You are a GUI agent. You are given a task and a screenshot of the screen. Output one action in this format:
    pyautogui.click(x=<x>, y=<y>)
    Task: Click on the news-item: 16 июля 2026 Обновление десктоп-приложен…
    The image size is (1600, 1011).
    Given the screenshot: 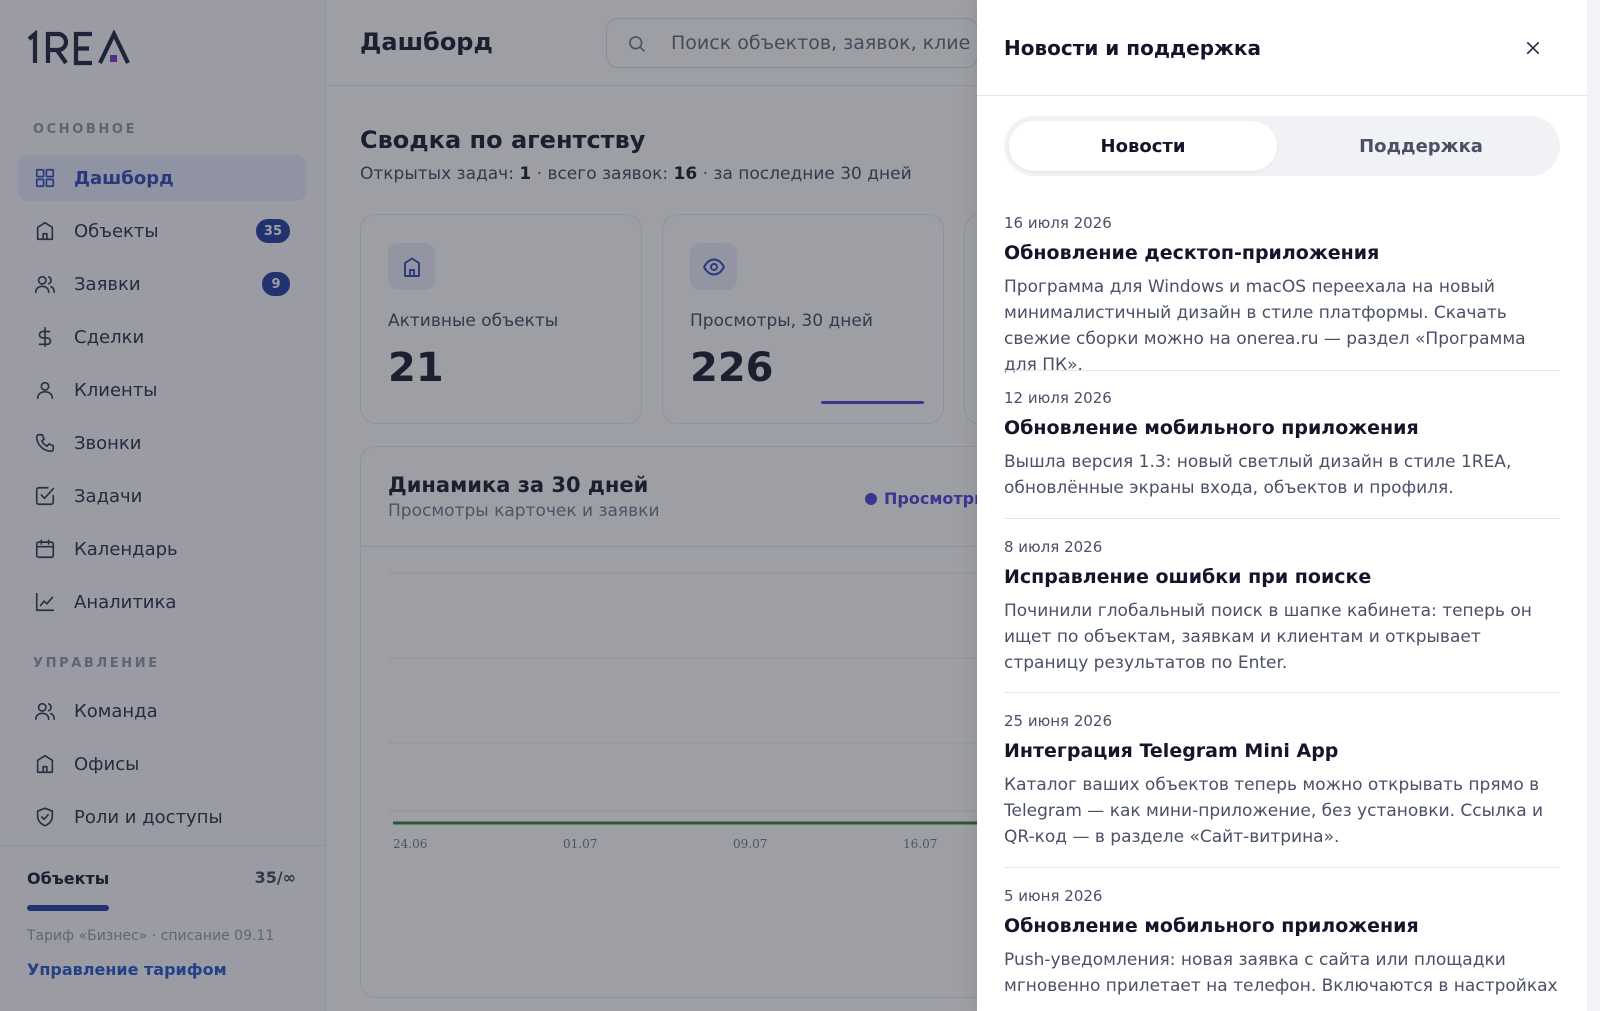 What is the action you would take?
    pyautogui.click(x=1282, y=296)
    